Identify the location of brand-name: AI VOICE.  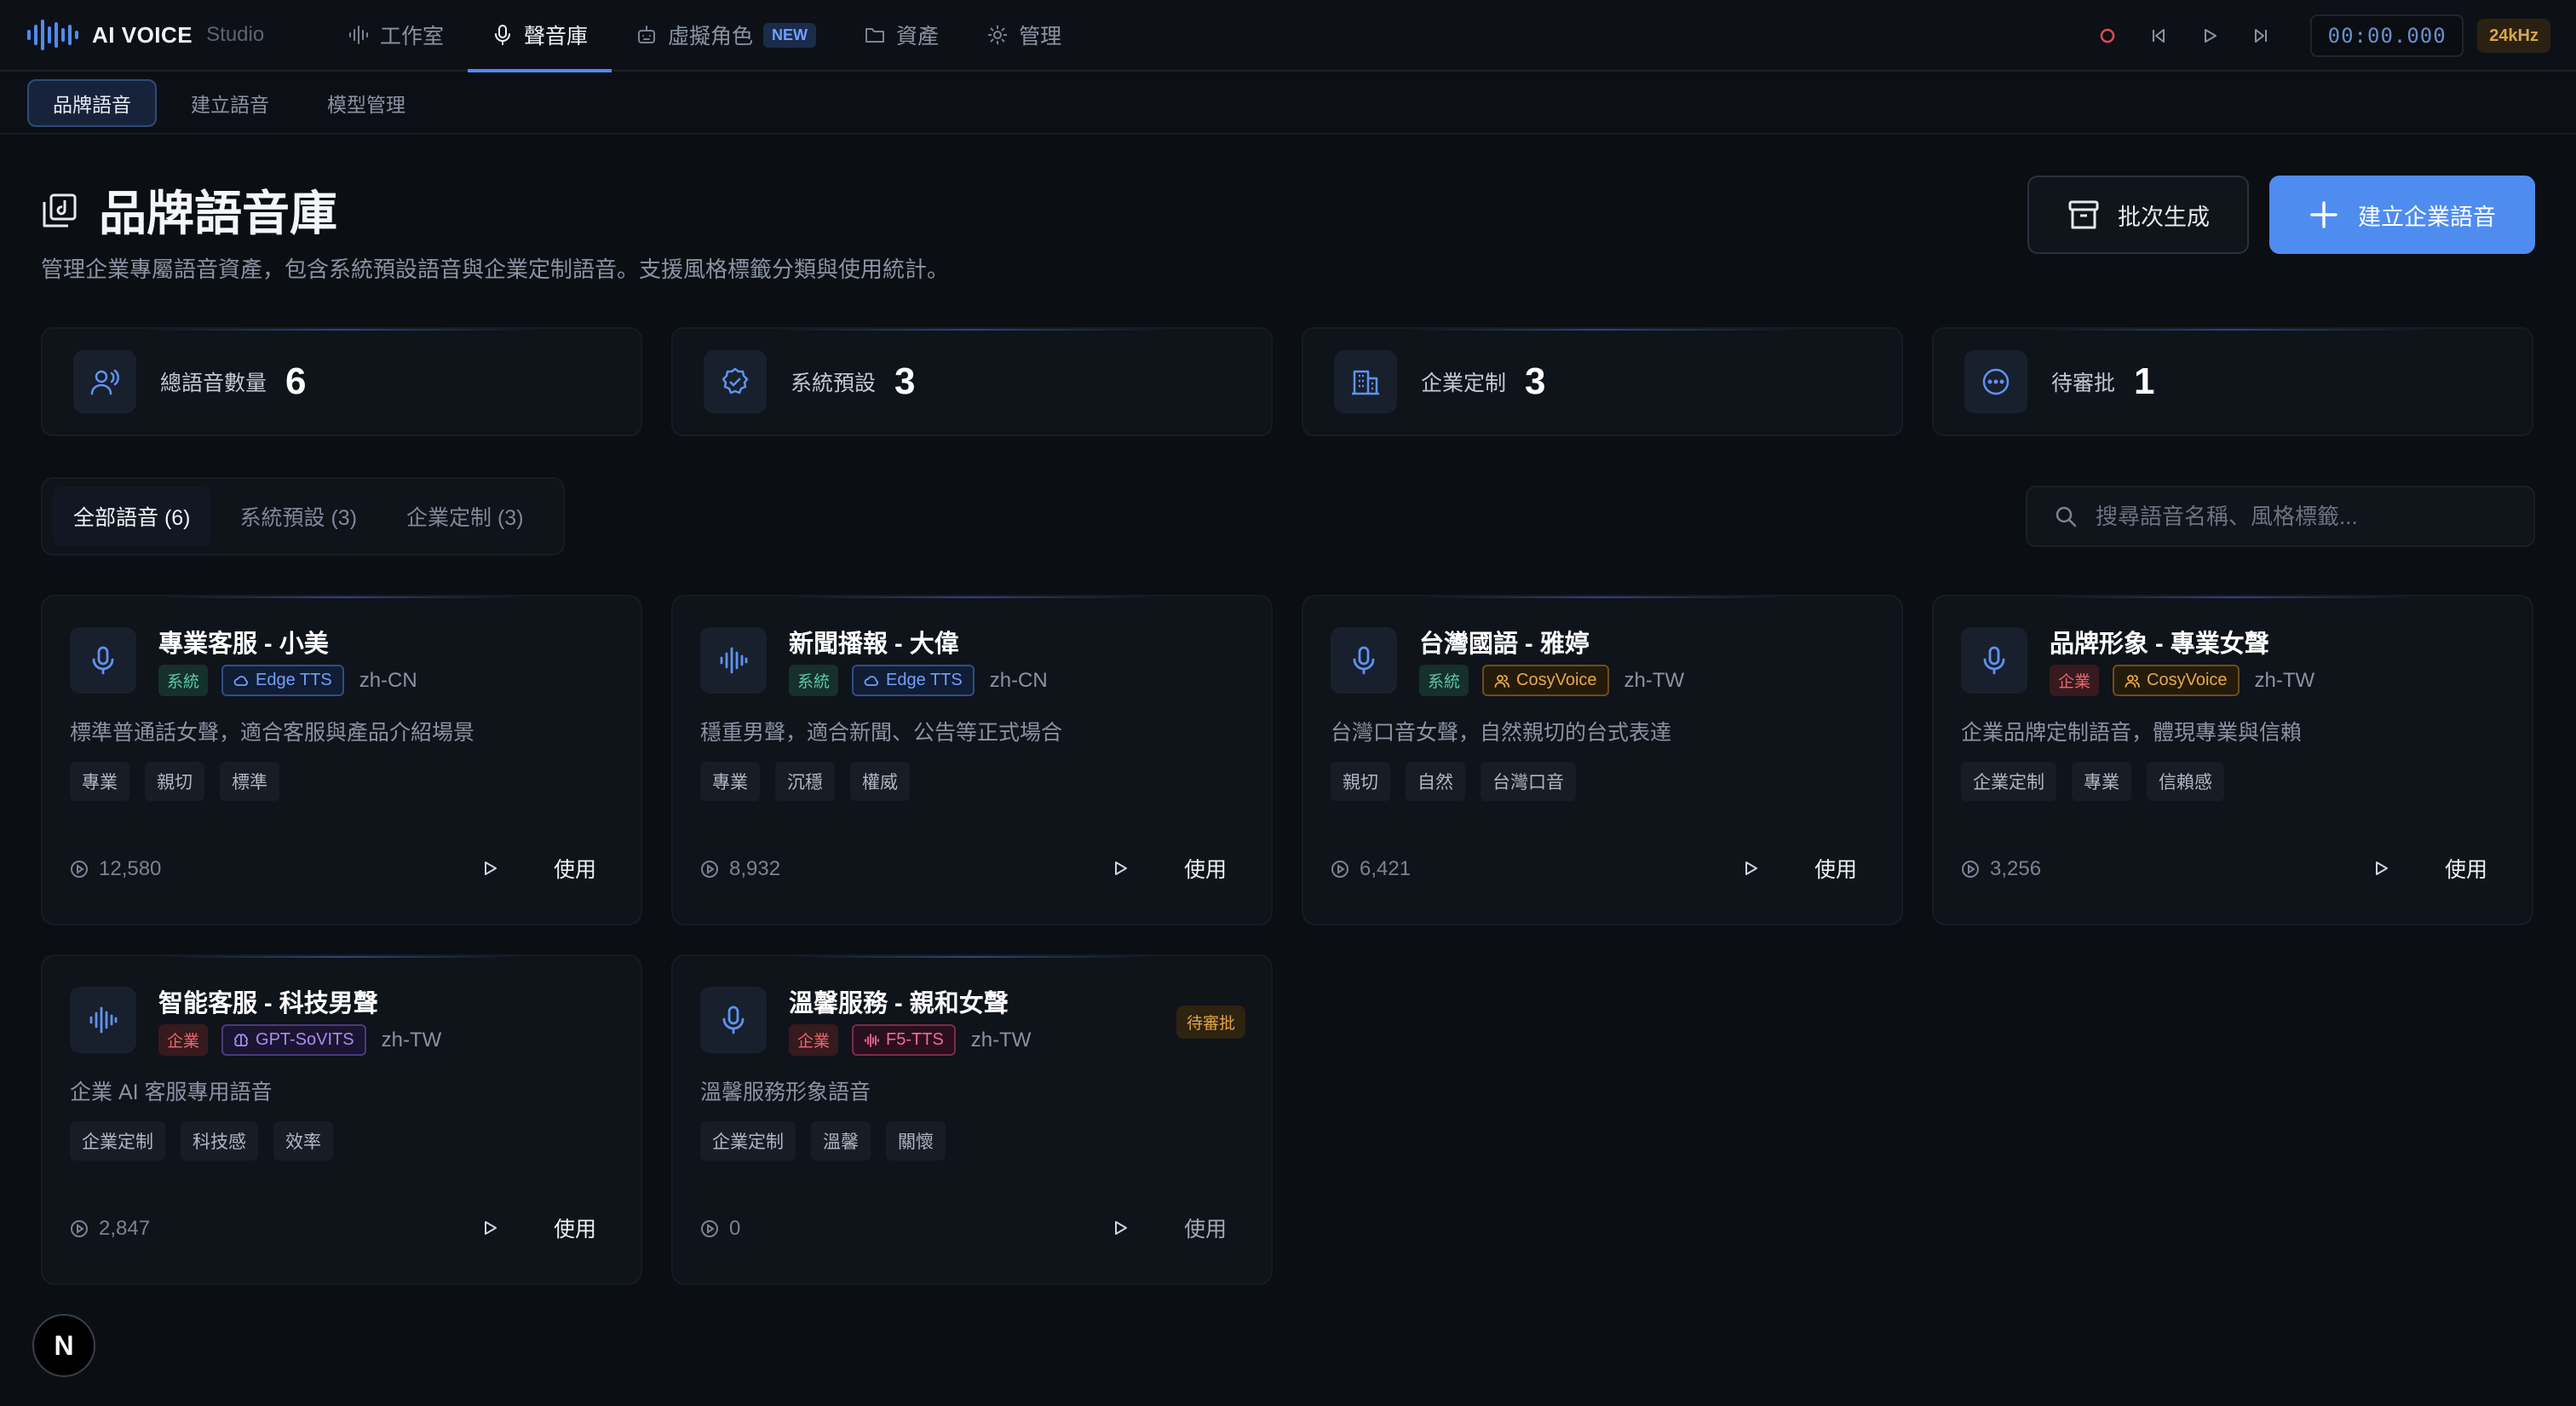
(142, 34).